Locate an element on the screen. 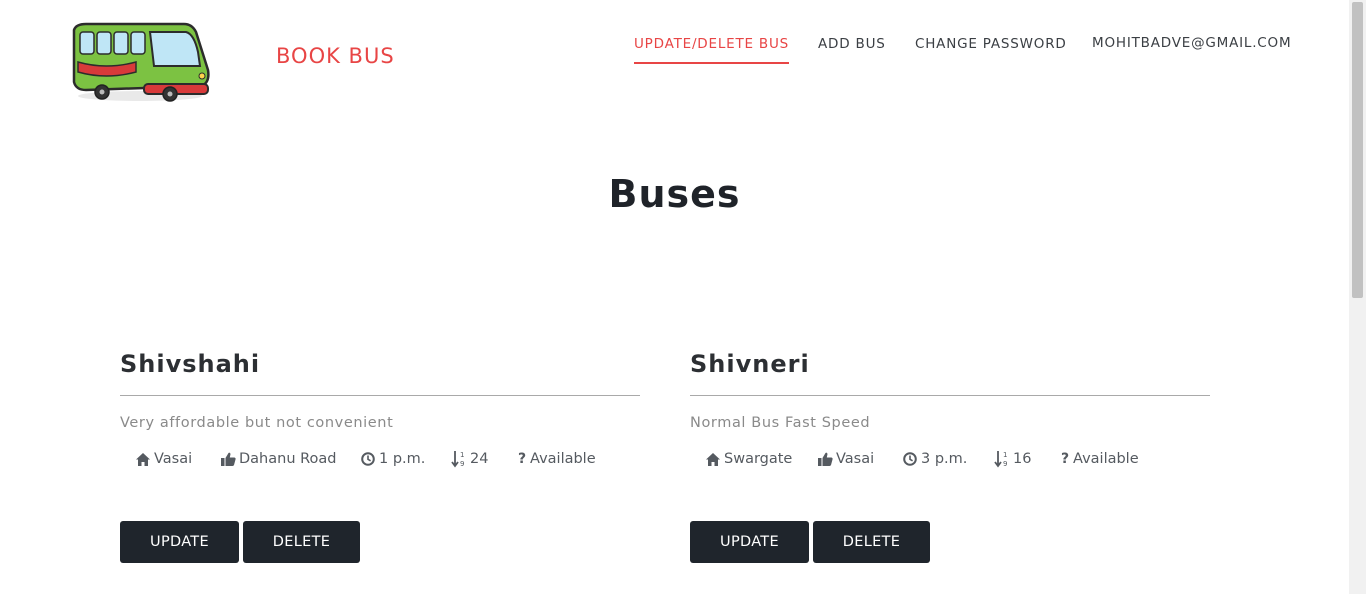 This screenshot has height=594, width=1366. bus-to: Vasai is located at coordinates (845, 459).